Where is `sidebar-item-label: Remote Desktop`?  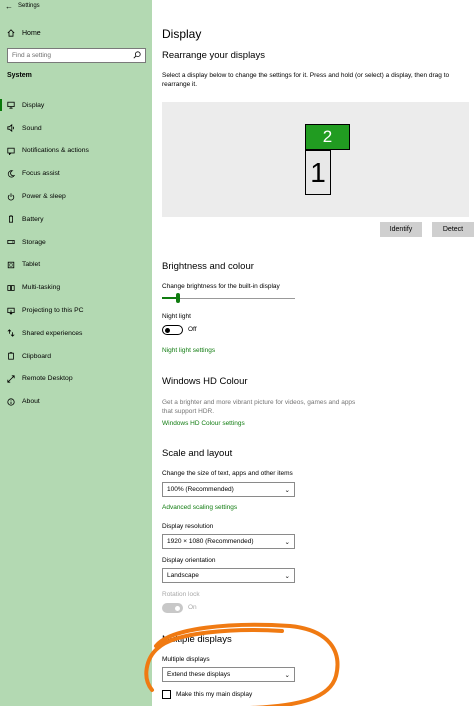
sidebar-item-label: Remote Desktop is located at coordinates (47, 379).